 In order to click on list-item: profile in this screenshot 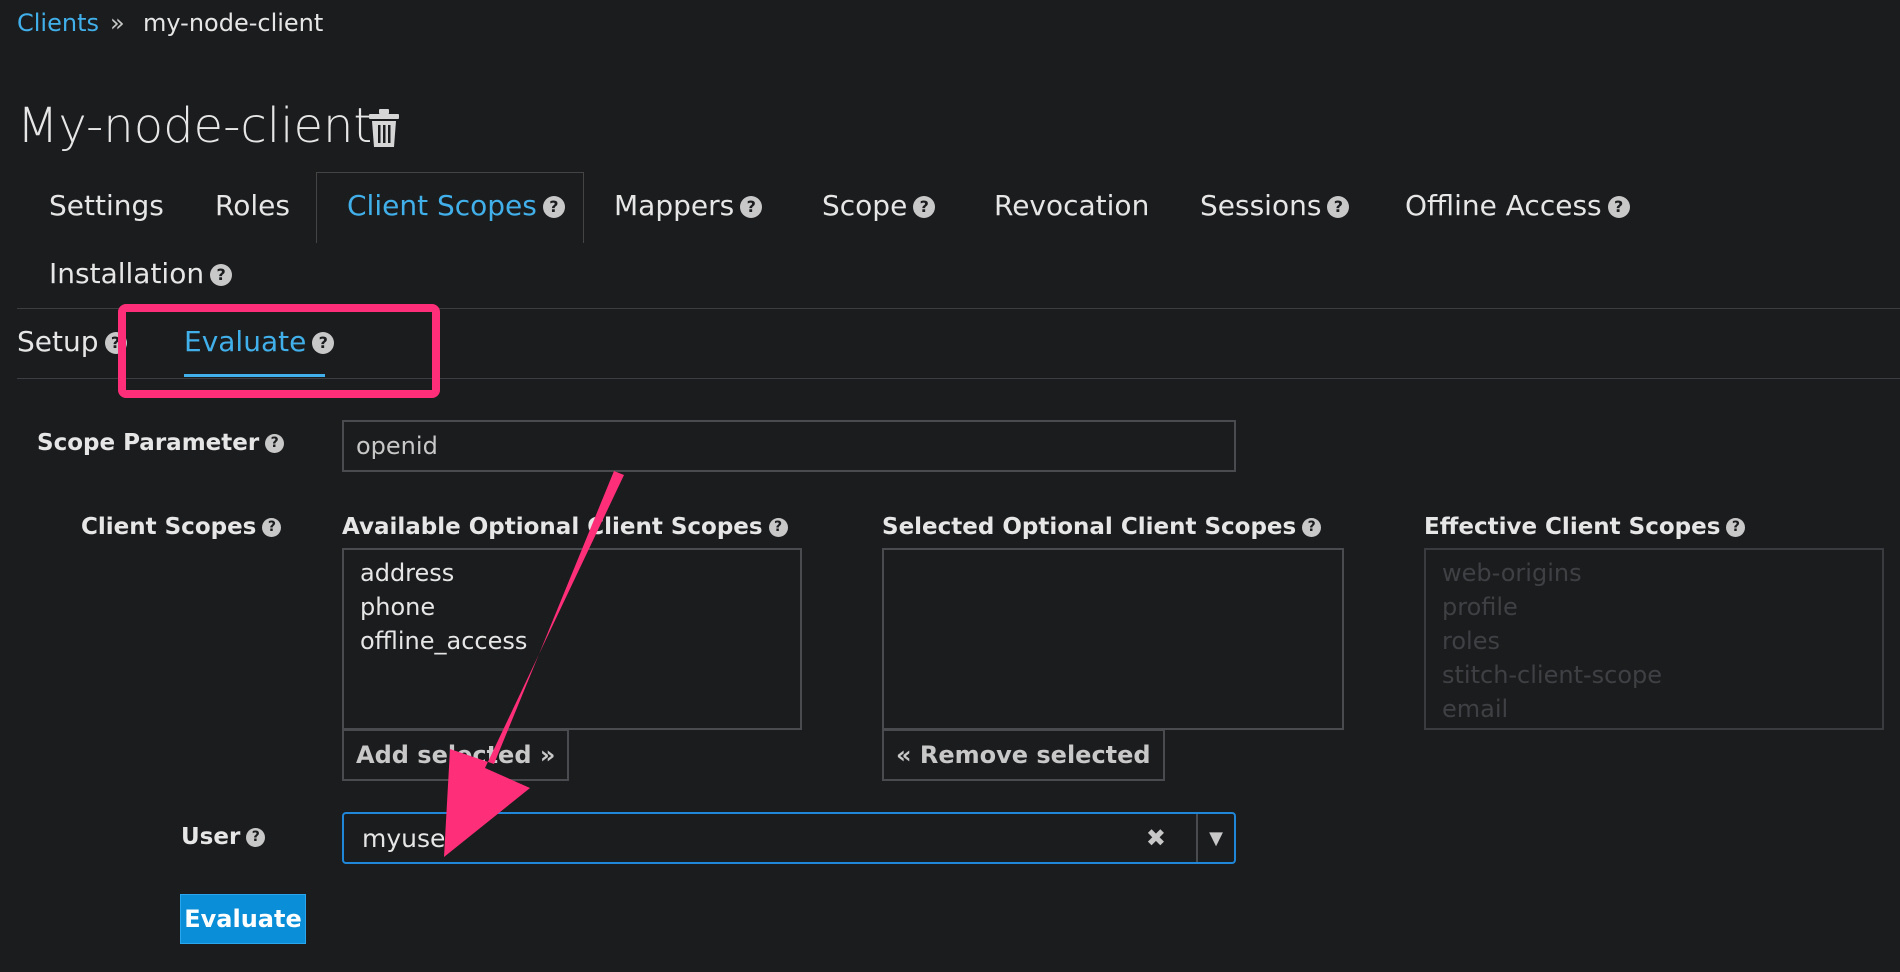, I will do `click(1480, 607)`.